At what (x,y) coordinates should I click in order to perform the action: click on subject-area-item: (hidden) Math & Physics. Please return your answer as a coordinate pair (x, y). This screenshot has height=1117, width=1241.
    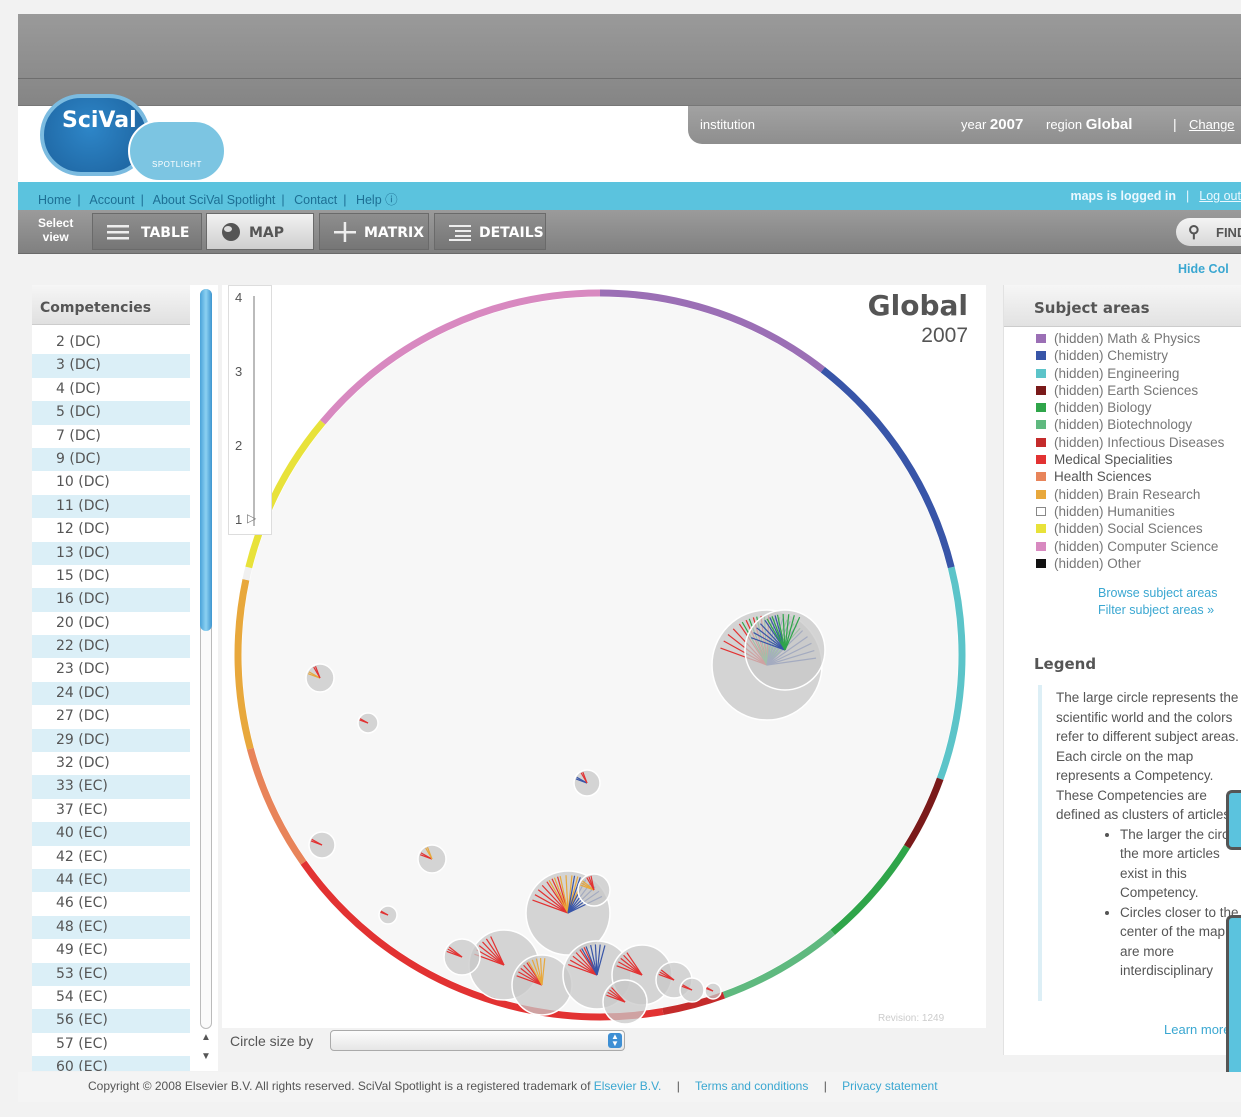
    Looking at the image, I should click on (1130, 339).